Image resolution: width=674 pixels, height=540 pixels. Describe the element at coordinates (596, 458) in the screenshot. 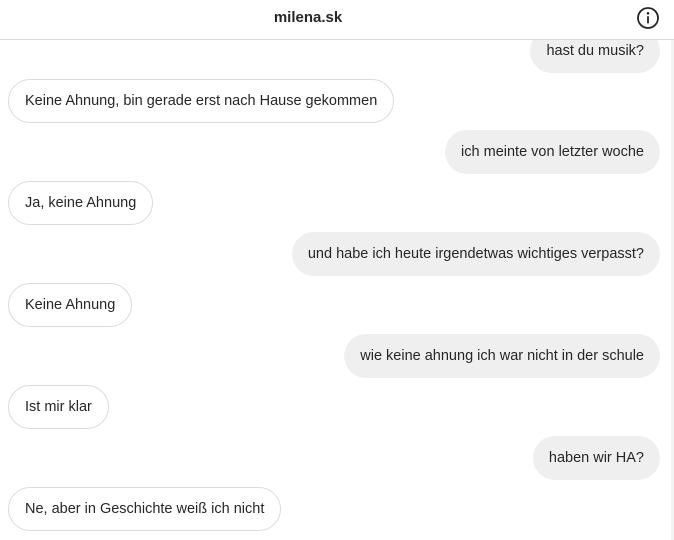

I see `message-outgoing: haben wir HA?` at that location.